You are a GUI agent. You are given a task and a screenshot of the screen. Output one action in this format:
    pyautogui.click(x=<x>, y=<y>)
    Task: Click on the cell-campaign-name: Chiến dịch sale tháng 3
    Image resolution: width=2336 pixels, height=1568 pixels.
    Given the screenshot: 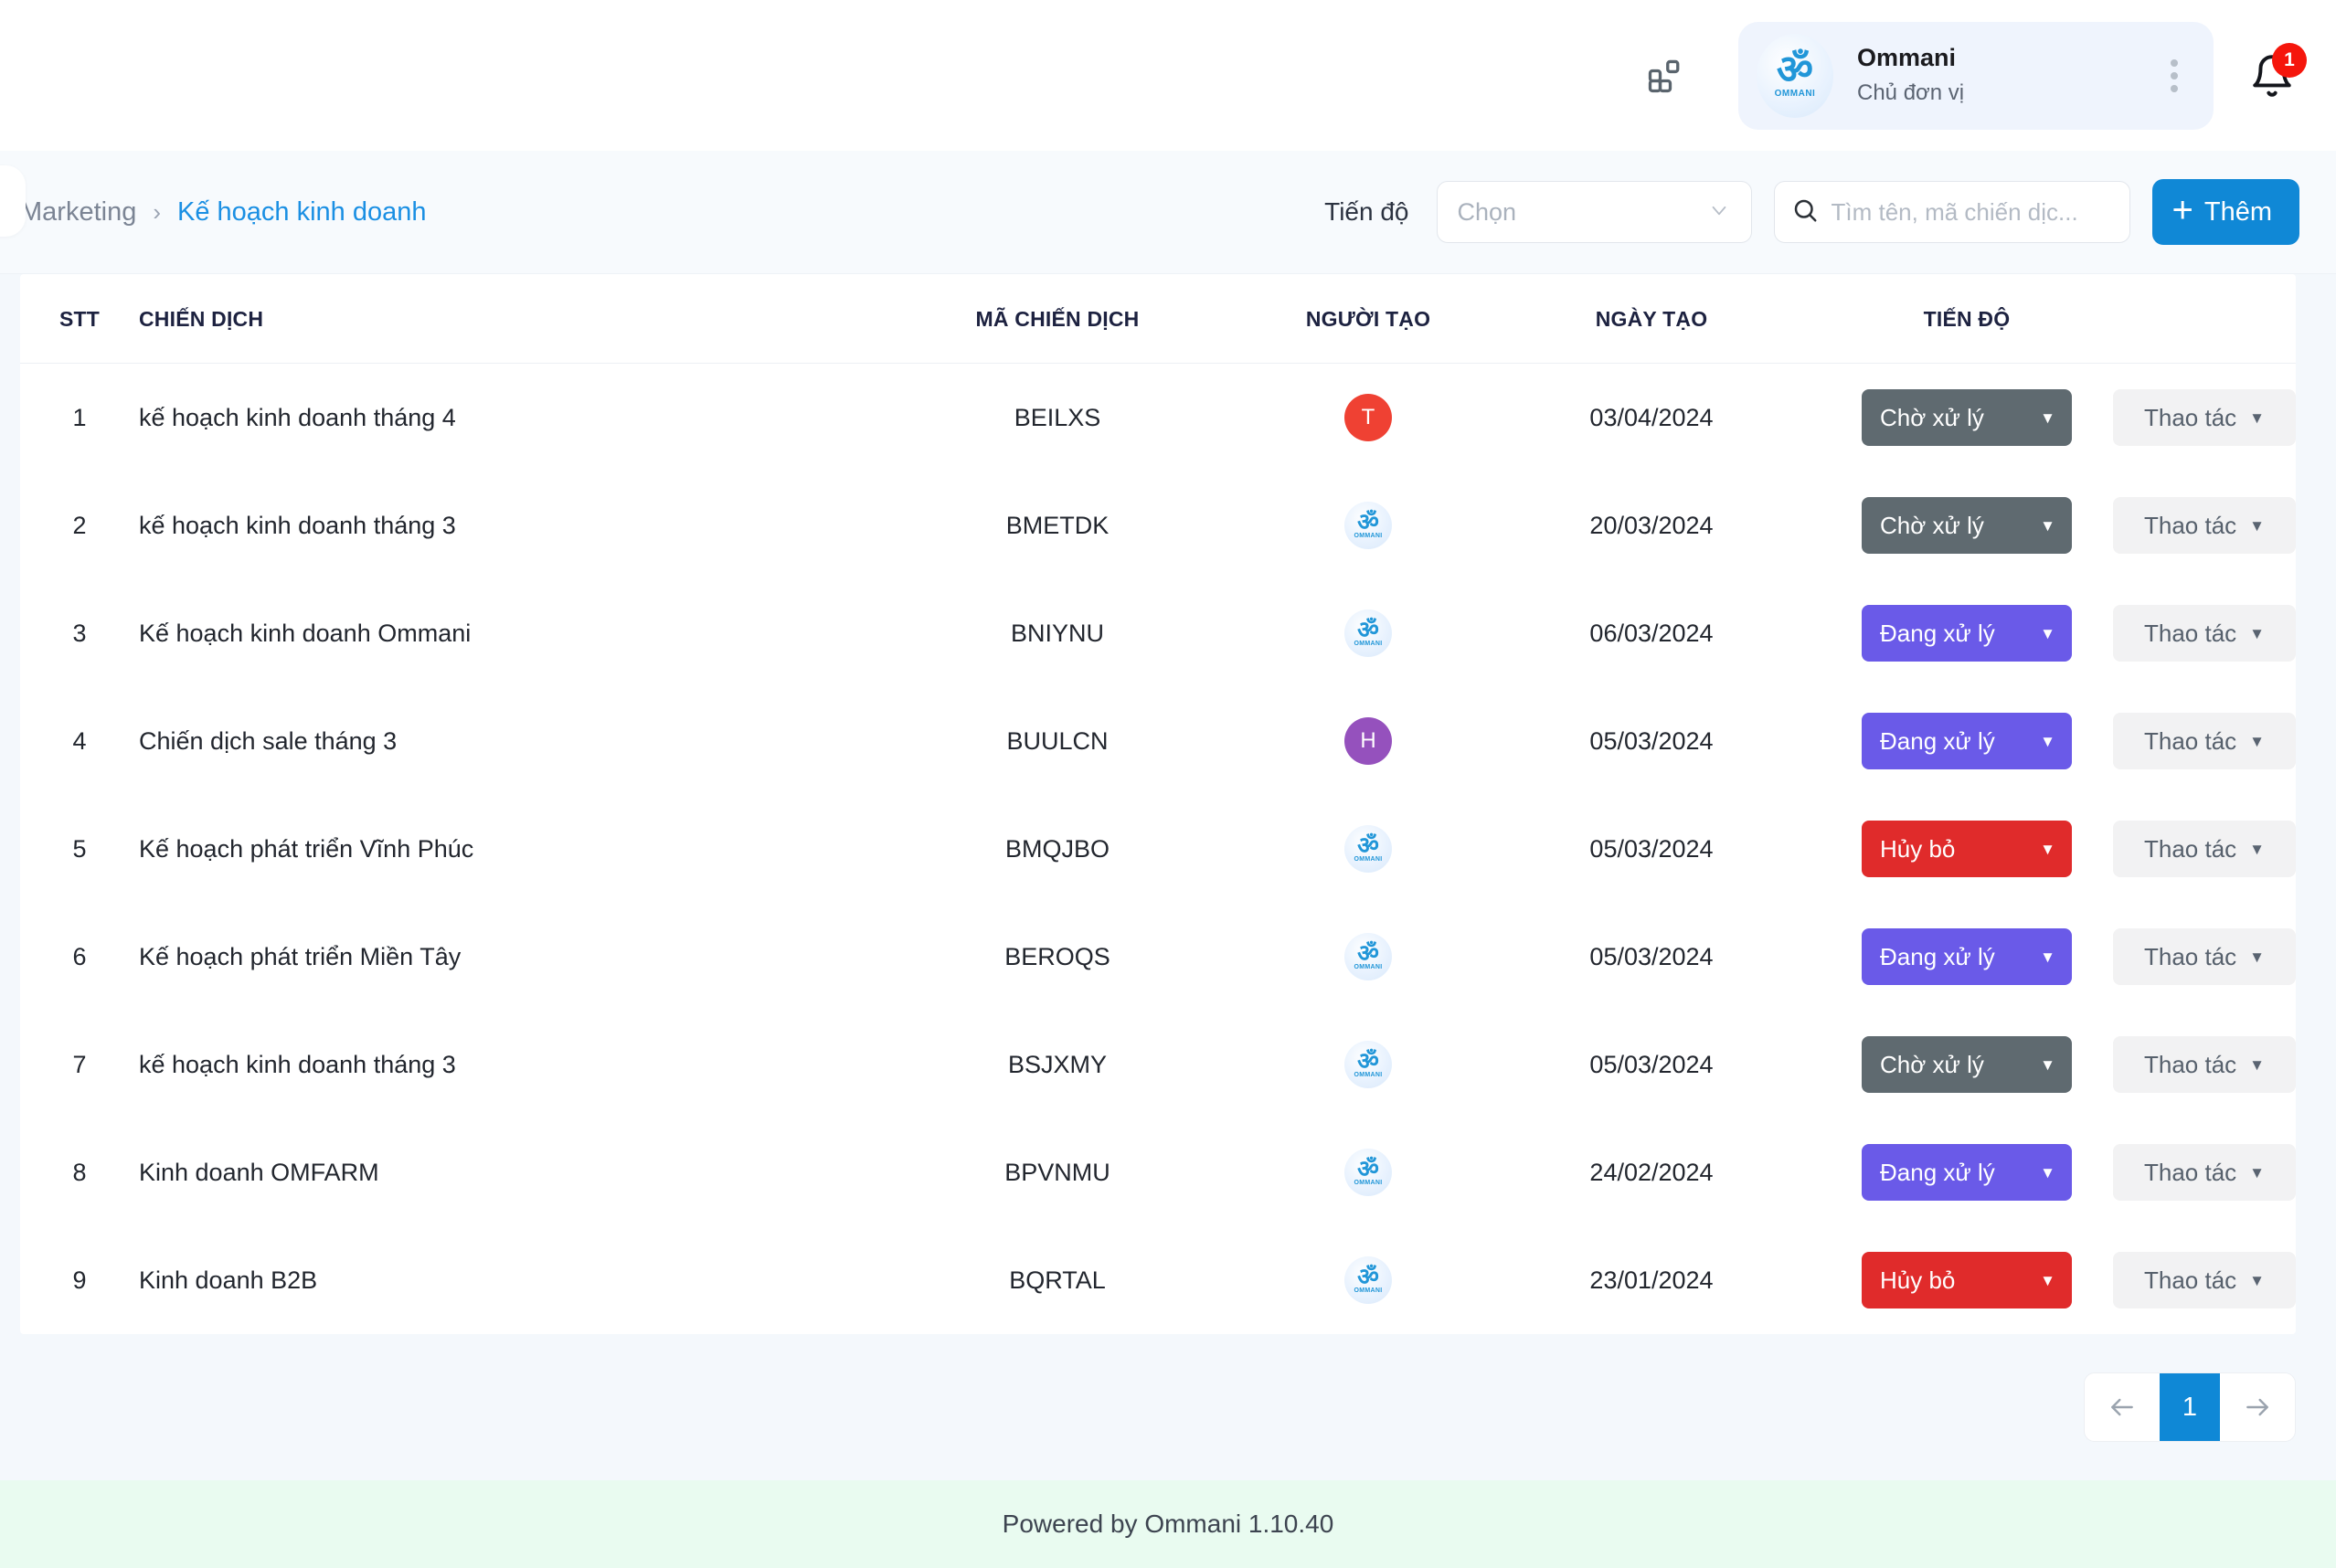 What is the action you would take?
    pyautogui.click(x=268, y=741)
    